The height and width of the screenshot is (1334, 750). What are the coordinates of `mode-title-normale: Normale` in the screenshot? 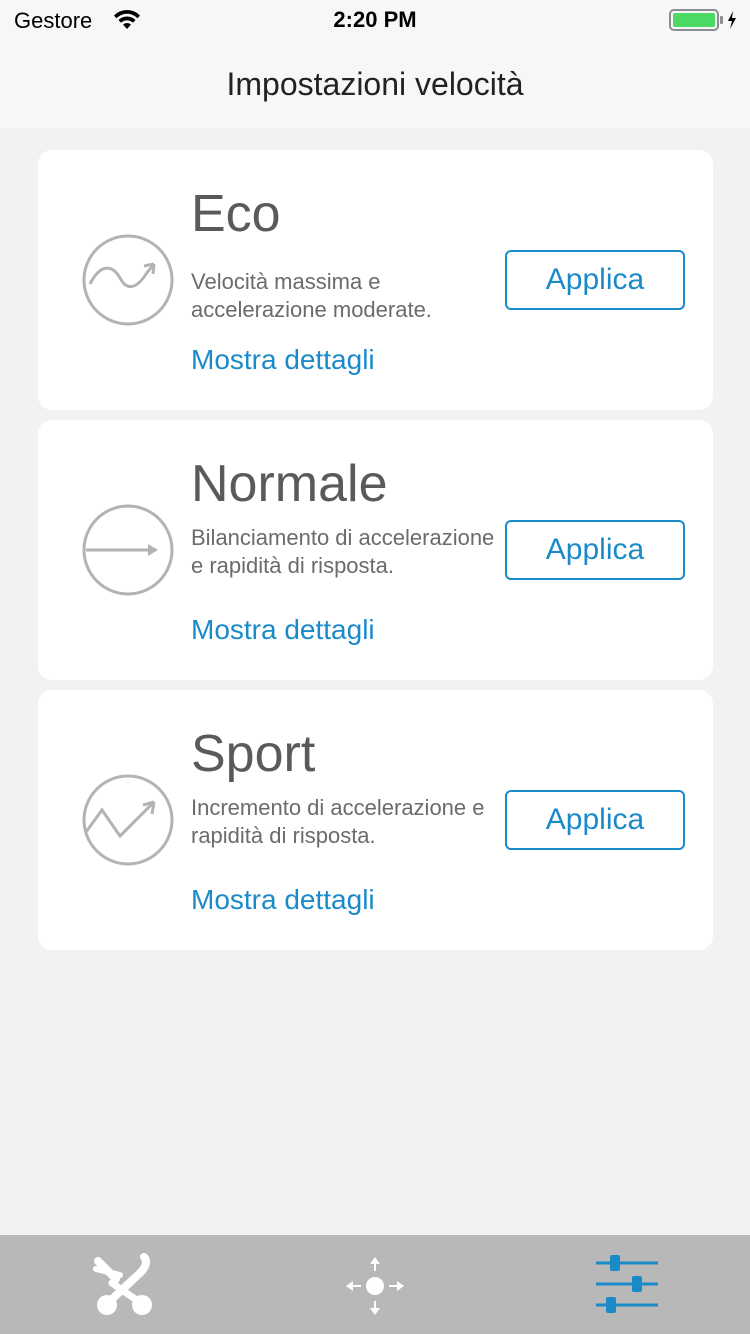 It's located at (289, 484).